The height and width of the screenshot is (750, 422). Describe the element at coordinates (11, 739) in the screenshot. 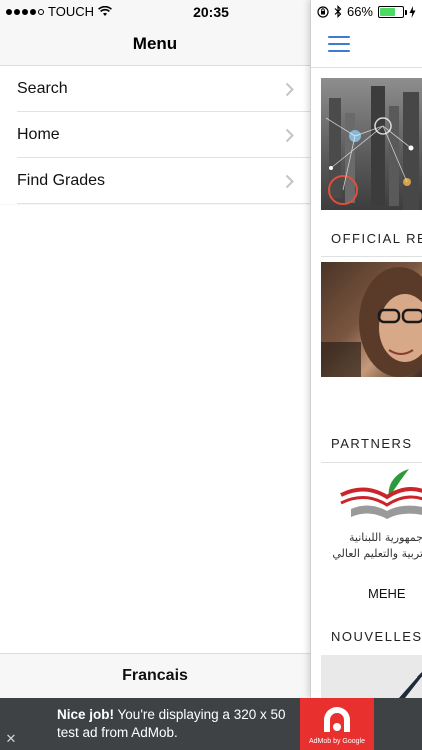

I see `close-icon: ✕` at that location.